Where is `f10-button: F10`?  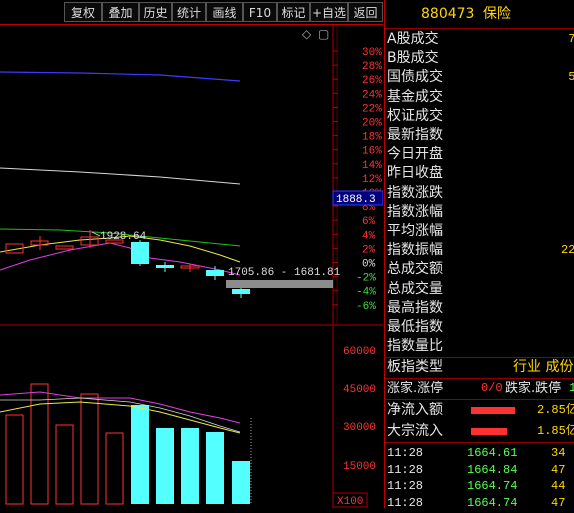 f10-button: F10 is located at coordinates (260, 12).